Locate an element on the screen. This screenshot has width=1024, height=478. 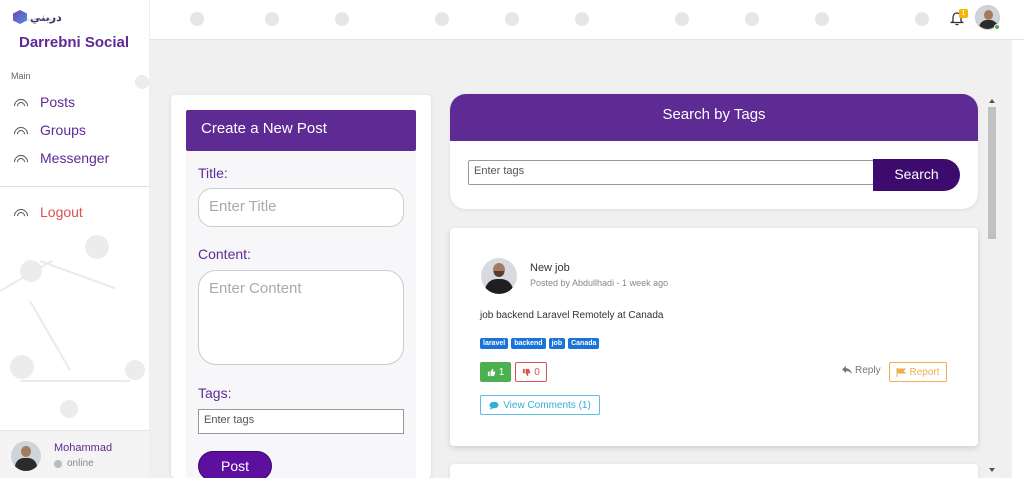
search-button: Search is located at coordinates (916, 175).